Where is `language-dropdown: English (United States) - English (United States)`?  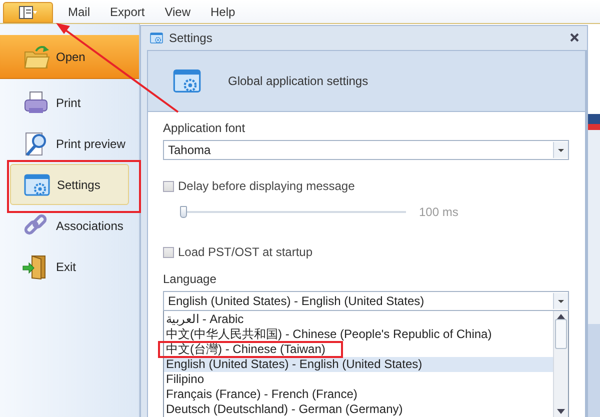
language-dropdown: English (United States) - English (United States) is located at coordinates (366, 301).